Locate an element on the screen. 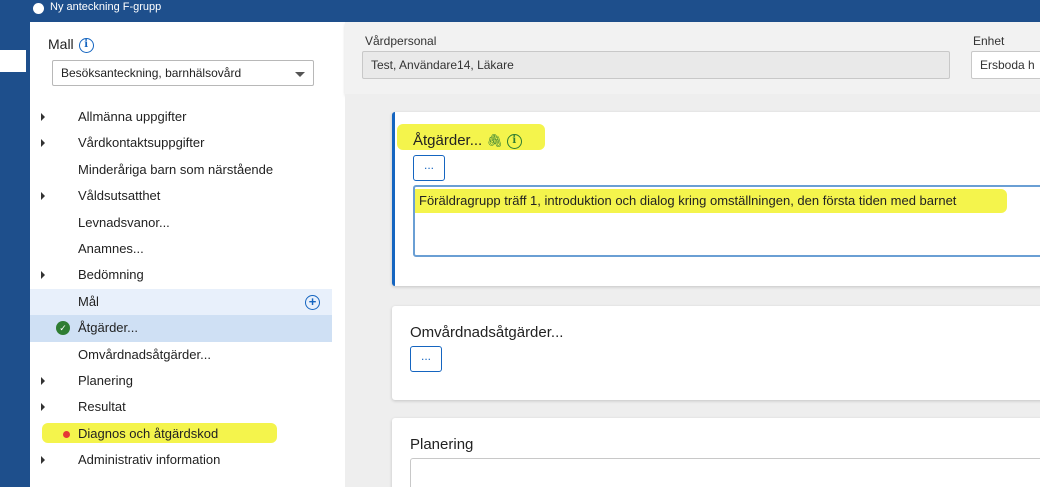  sidebar-item-resultat: Resultat is located at coordinates (181, 407).